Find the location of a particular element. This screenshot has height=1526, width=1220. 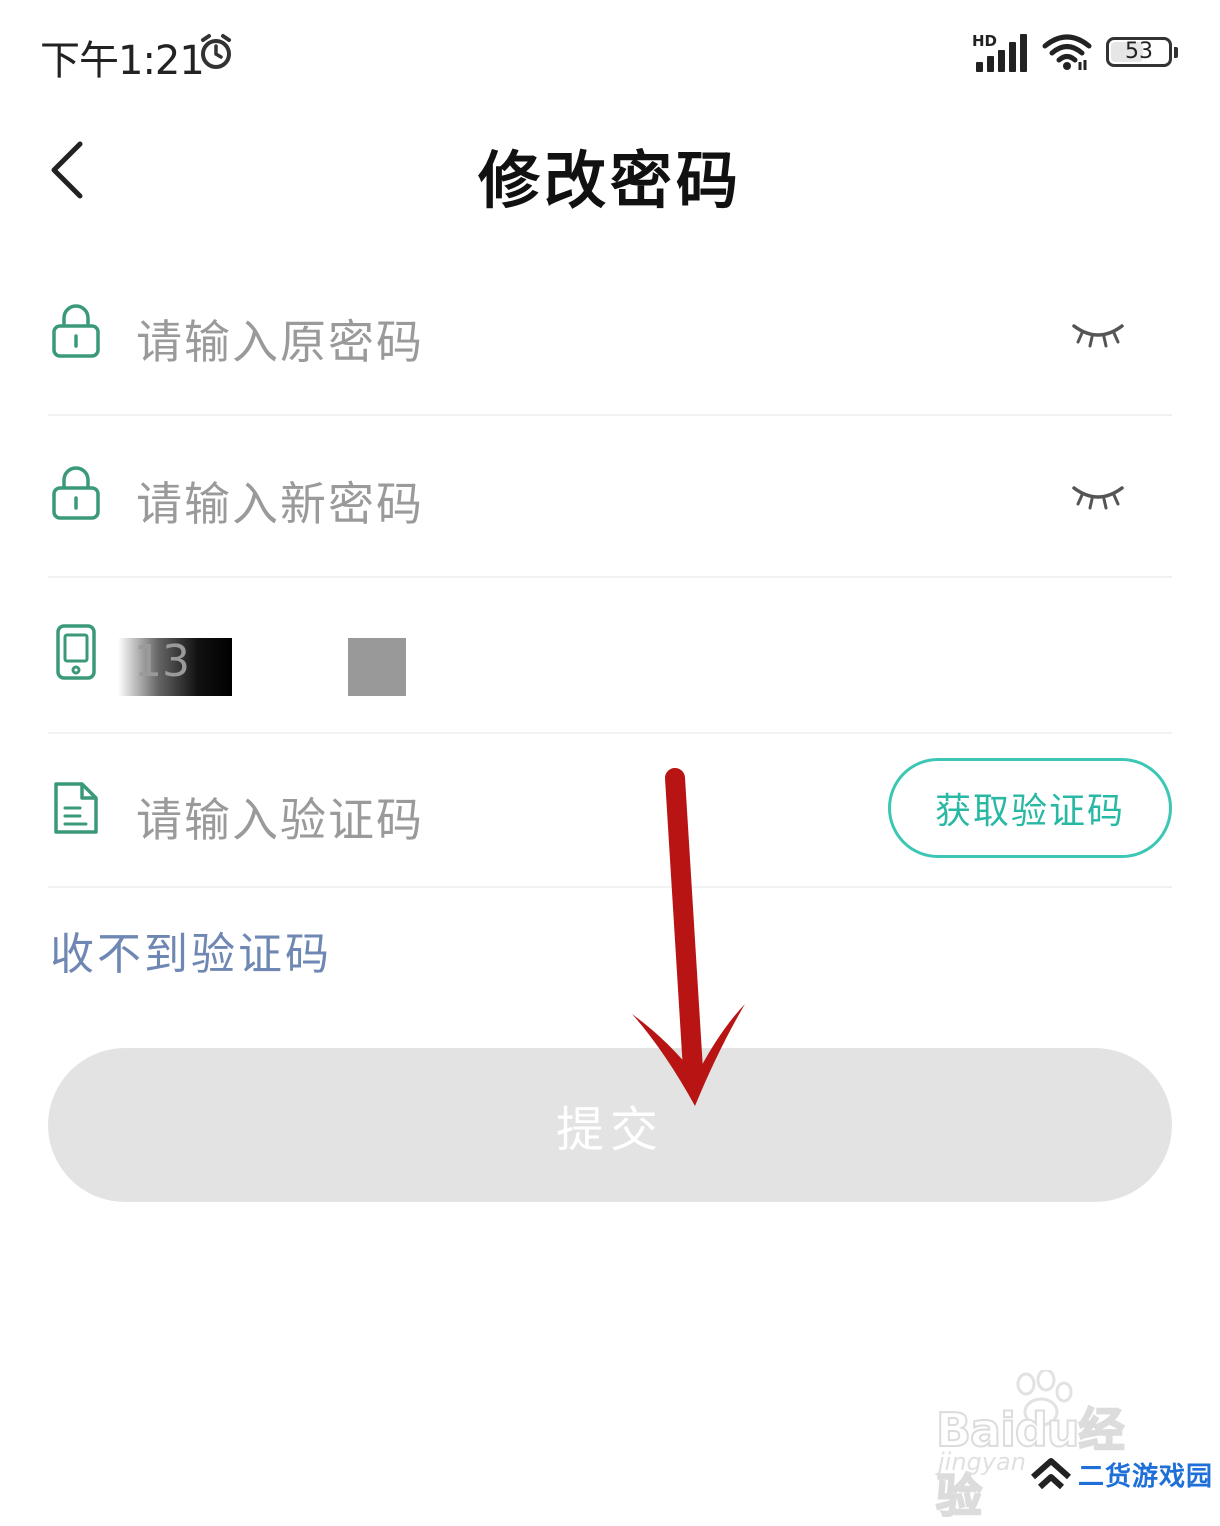

site-logo-icon is located at coordinates (1051, 1474).